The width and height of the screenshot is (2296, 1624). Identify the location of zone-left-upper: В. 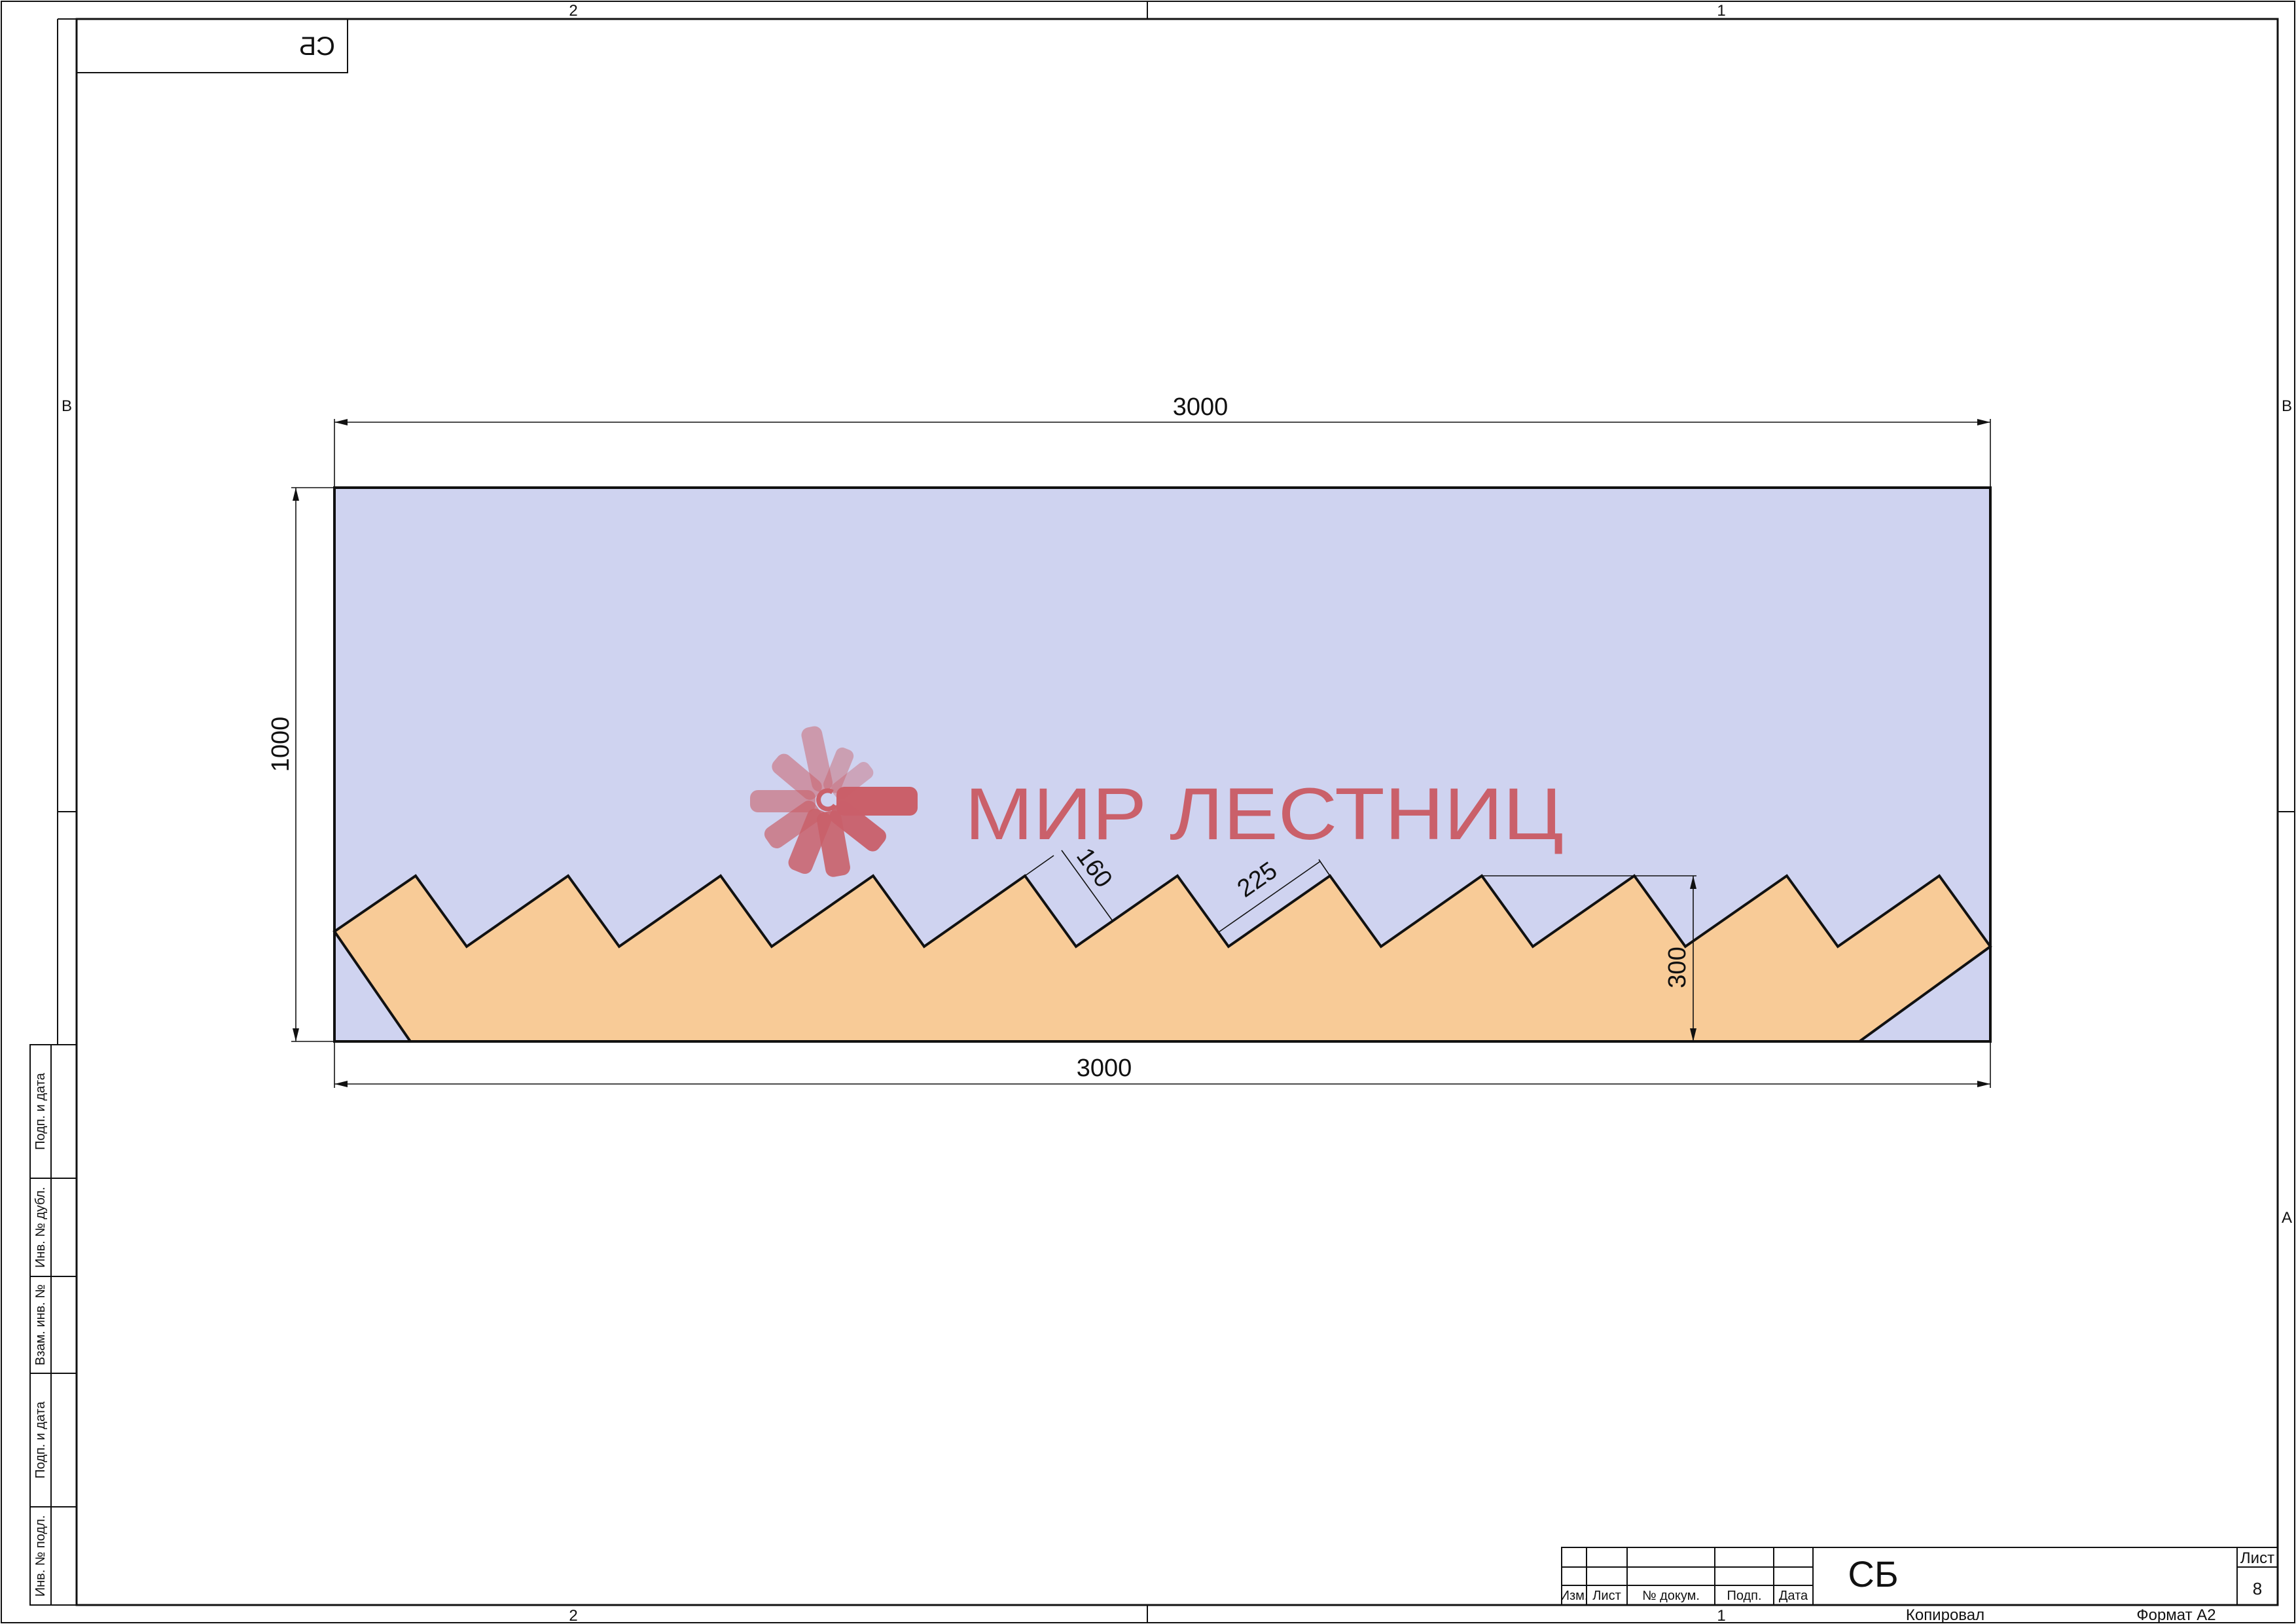
(67, 406).